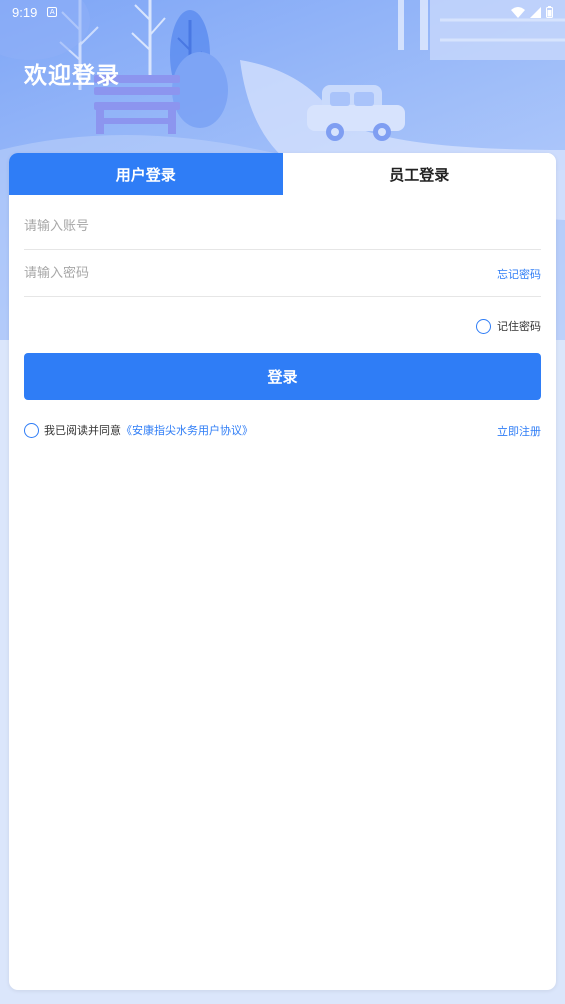 The image size is (565, 1004). I want to click on password-input, so click(260, 273).